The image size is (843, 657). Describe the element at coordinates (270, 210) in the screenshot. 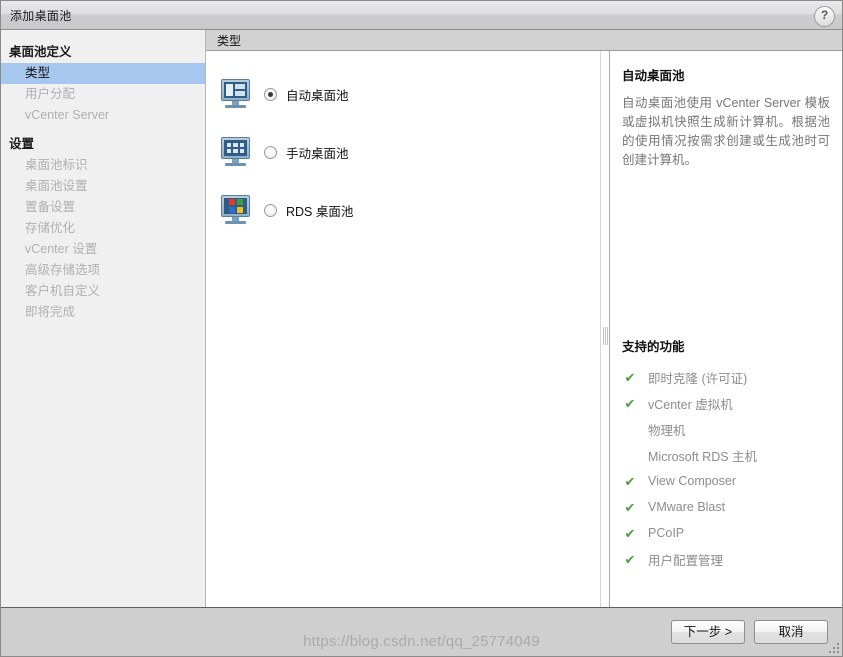

I see `radio-rds-desktop-pool` at that location.